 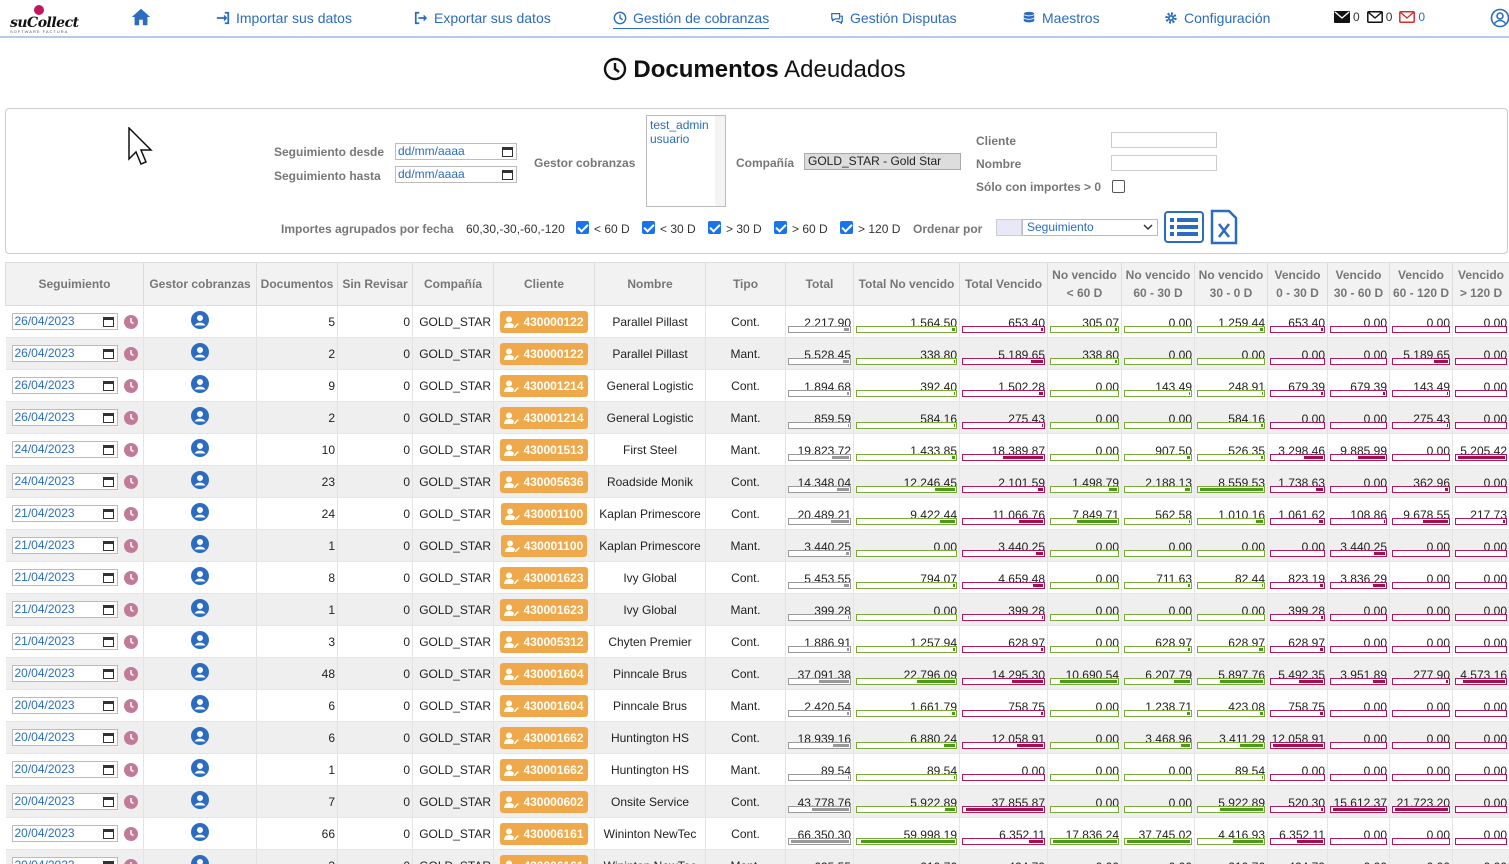 I want to click on gestor-option: test_admin, so click(x=686, y=125).